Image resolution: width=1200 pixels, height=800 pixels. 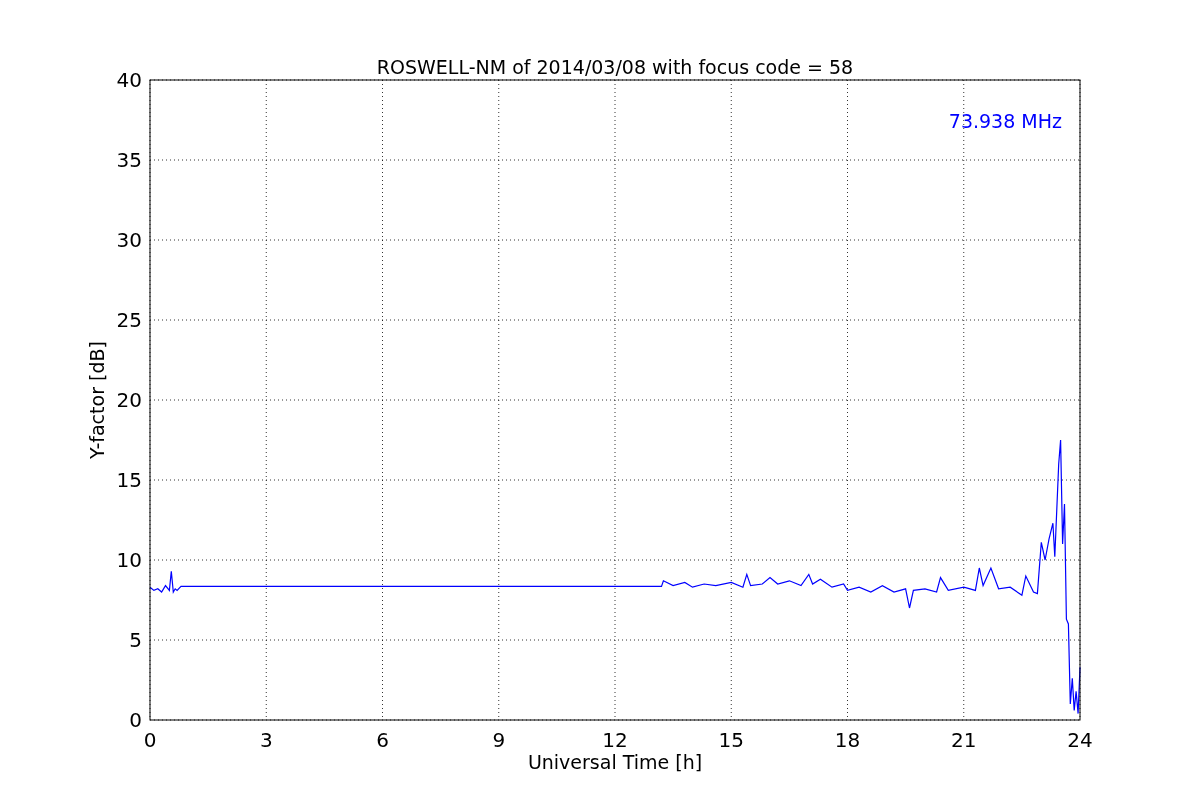 I want to click on y-tick-label: 20, so click(x=129, y=400).